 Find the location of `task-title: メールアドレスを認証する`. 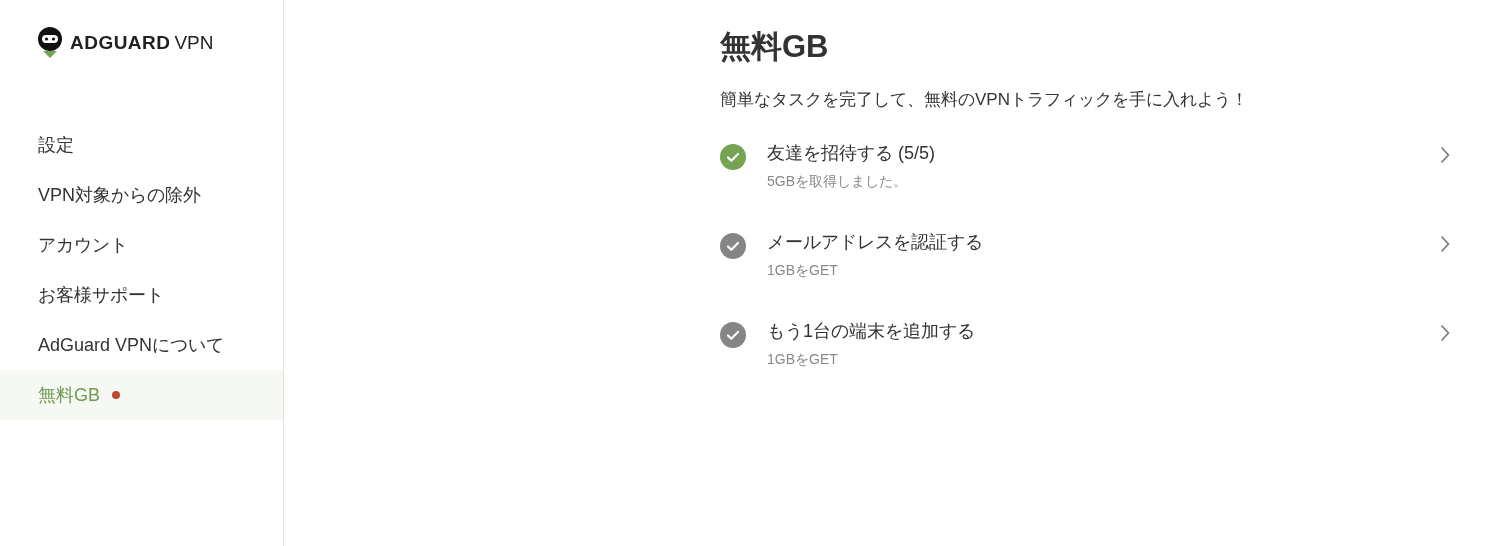

task-title: メールアドレスを認証する is located at coordinates (875, 242).